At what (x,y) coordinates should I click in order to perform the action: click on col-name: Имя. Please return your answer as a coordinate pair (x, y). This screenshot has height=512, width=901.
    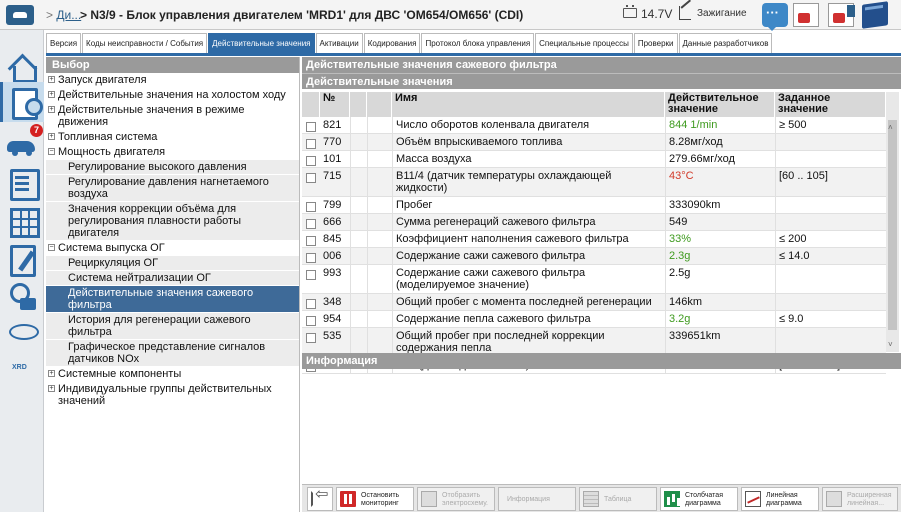
    Looking at the image, I should click on (528, 104).